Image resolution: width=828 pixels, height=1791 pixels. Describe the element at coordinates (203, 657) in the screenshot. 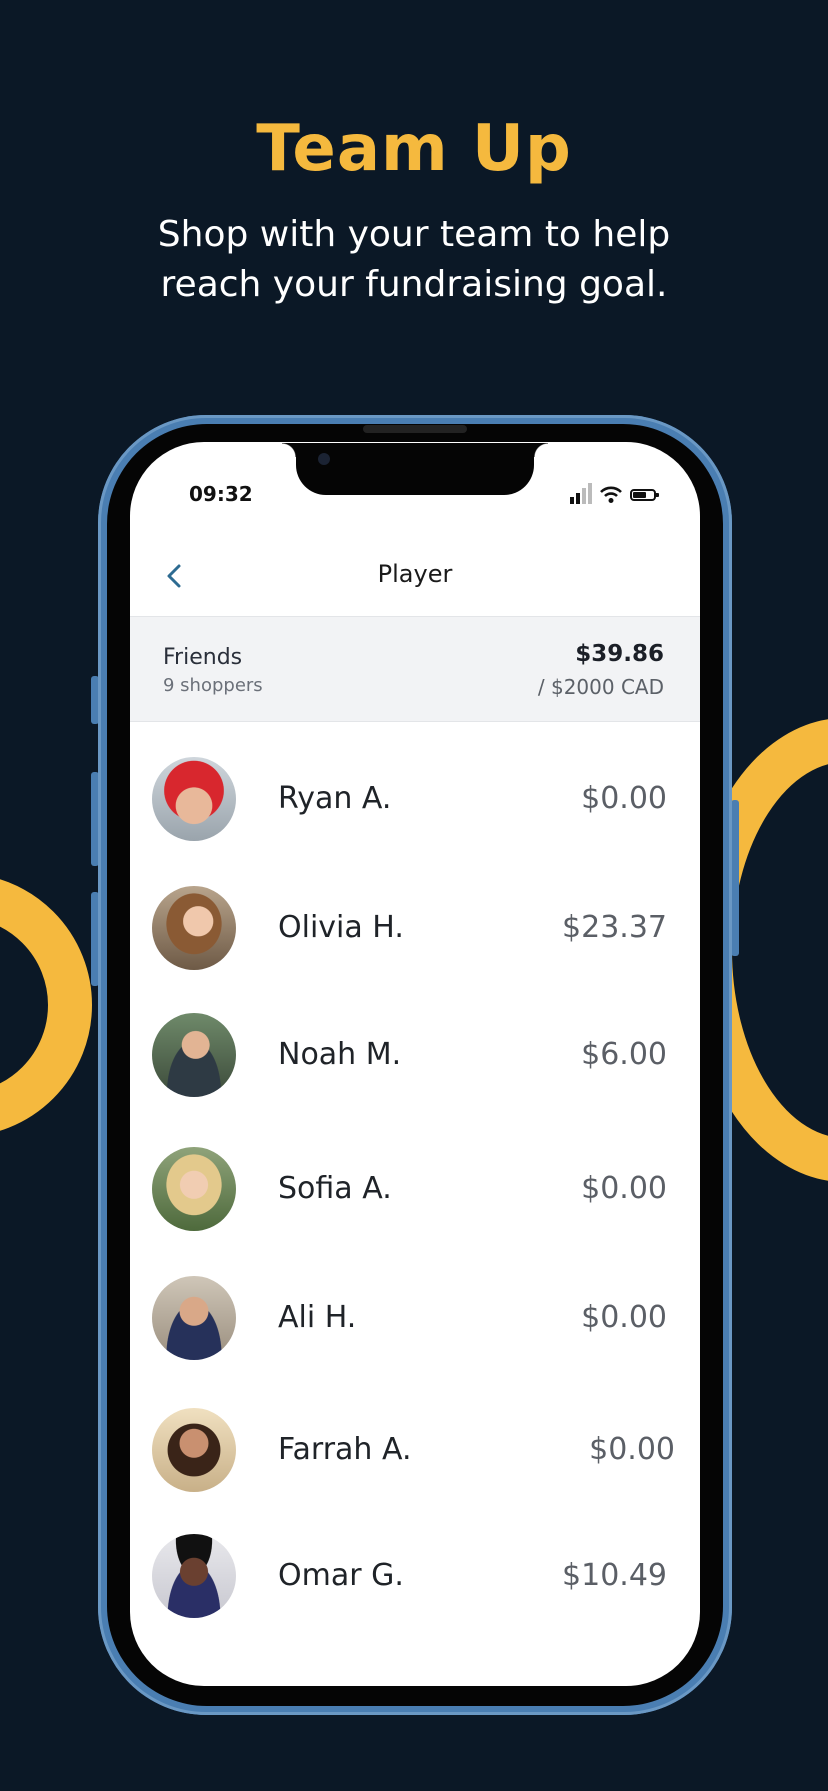

I see `team-name: Friends` at that location.